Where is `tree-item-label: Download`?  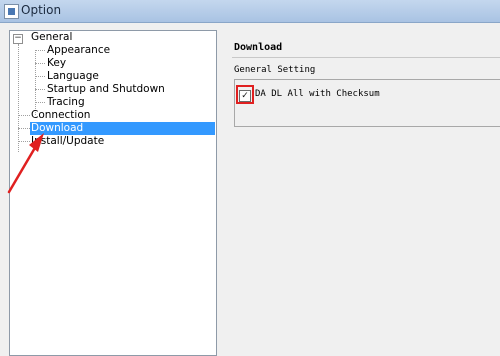 tree-item-label: Download is located at coordinates (57, 128).